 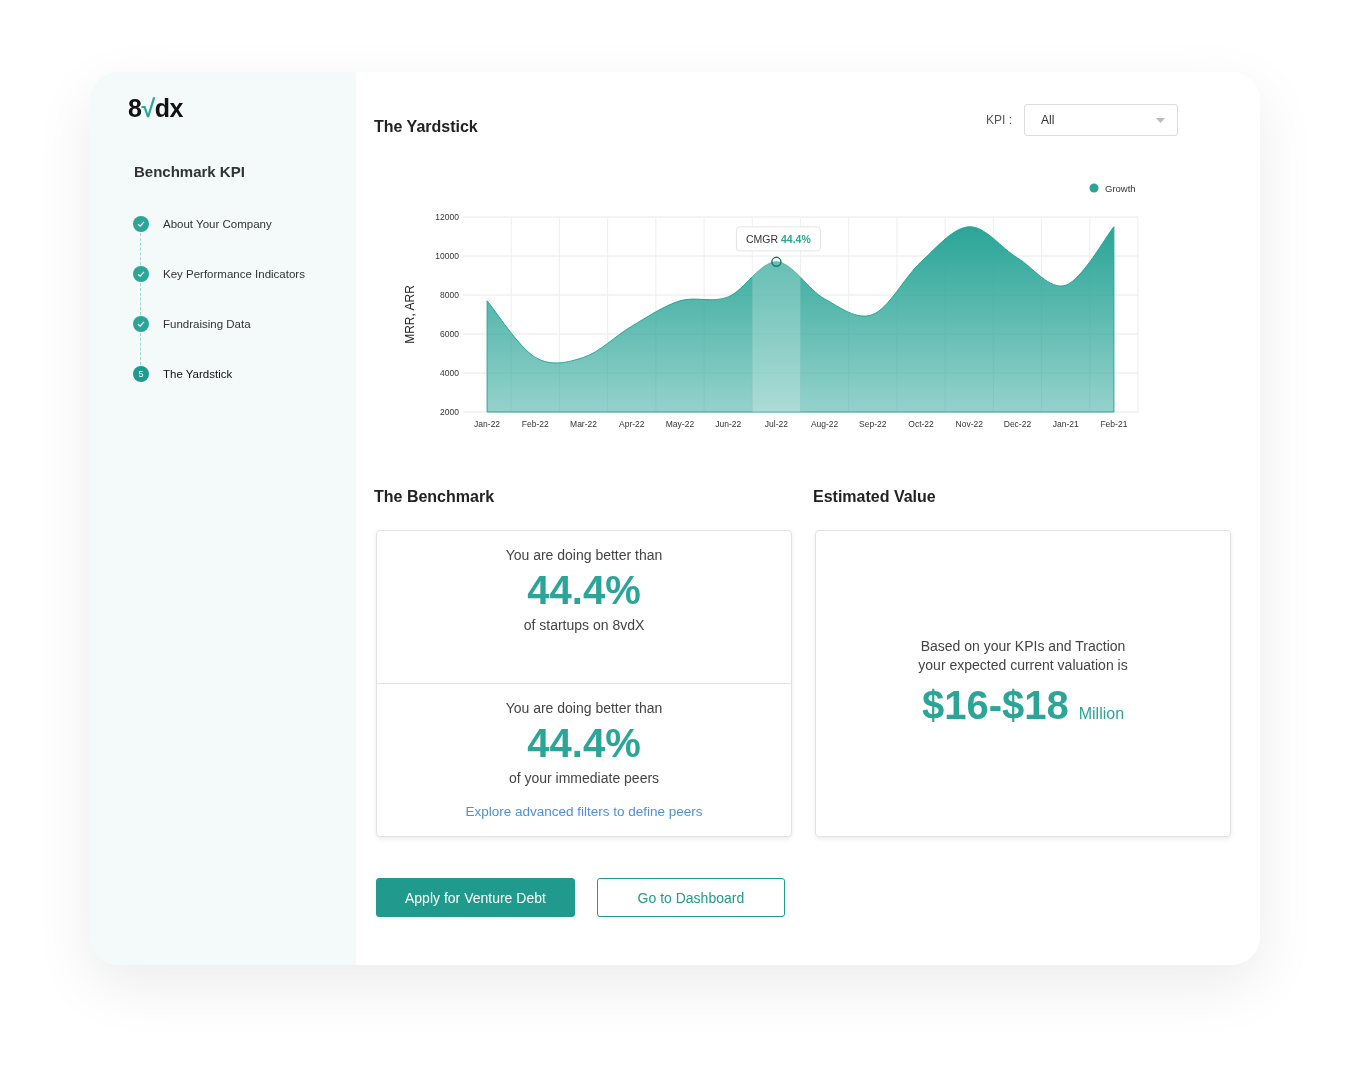 What do you see at coordinates (824, 424) in the screenshot?
I see `x-tick-label: Aug-22` at bounding box center [824, 424].